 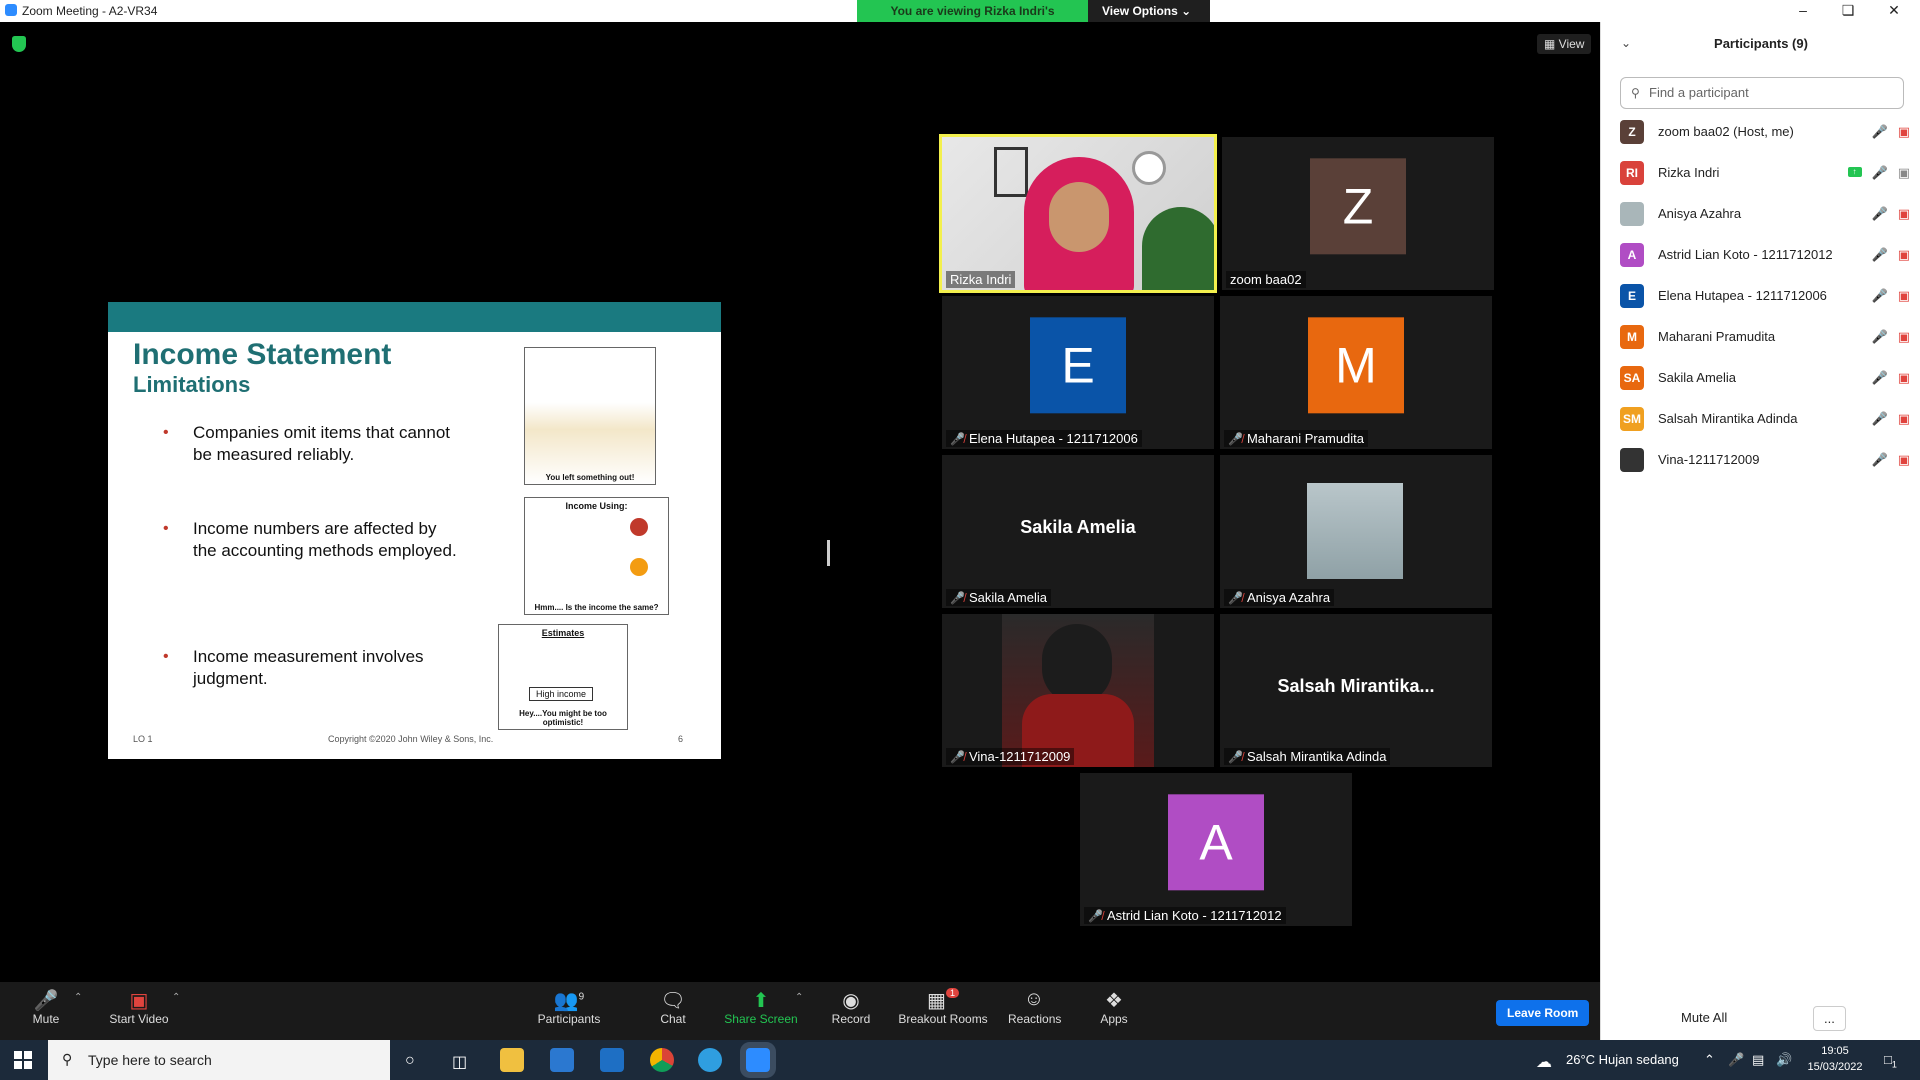 I want to click on apps-button: ❖ Apps, so click(x=1114, y=1007).